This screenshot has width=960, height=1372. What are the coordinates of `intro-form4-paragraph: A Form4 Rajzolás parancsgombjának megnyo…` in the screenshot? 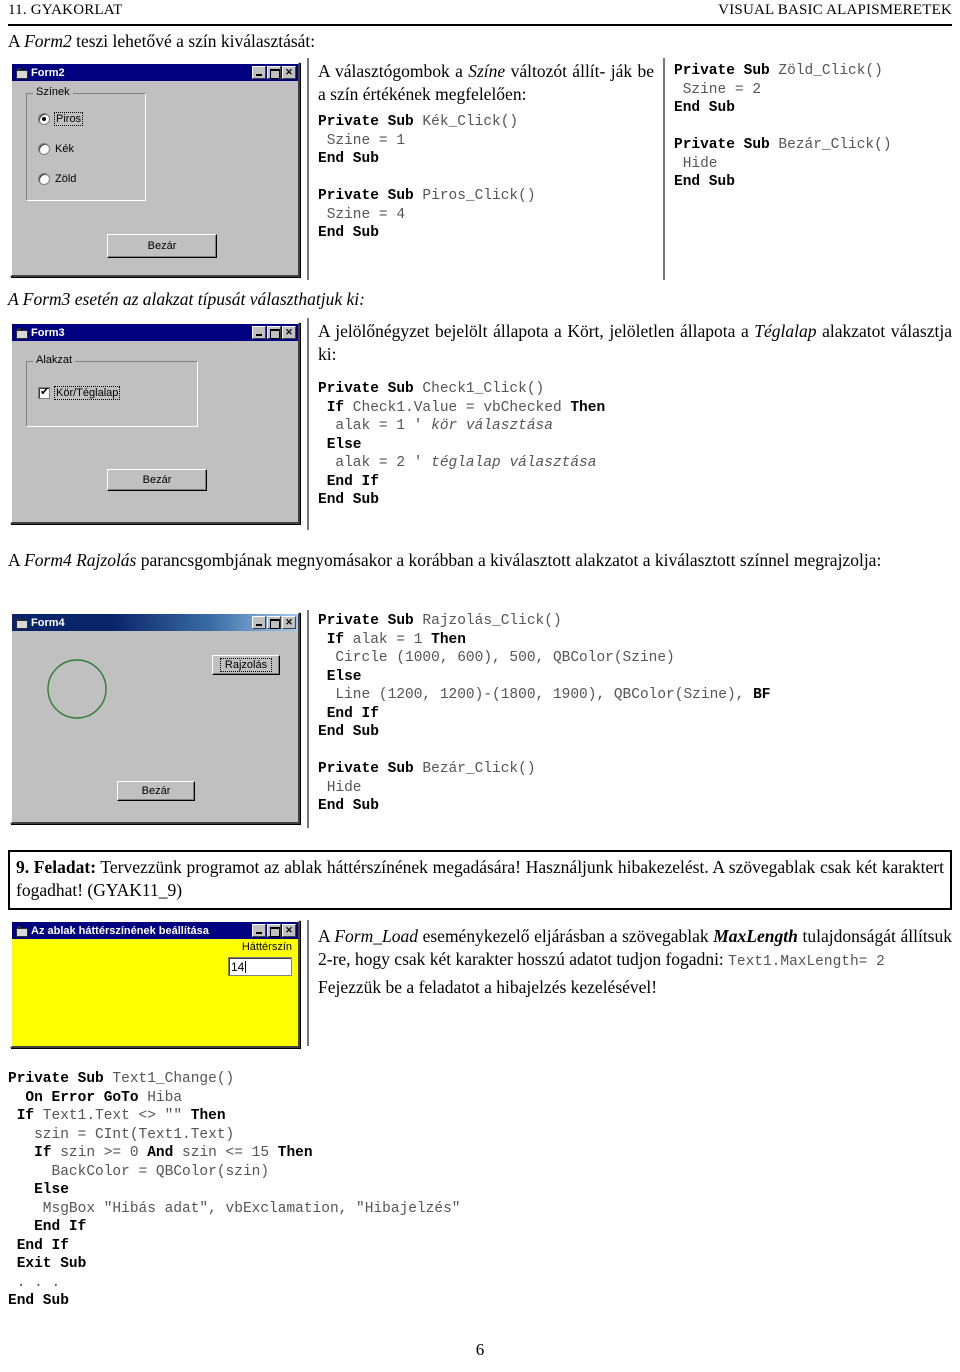 It's located at (480, 560).